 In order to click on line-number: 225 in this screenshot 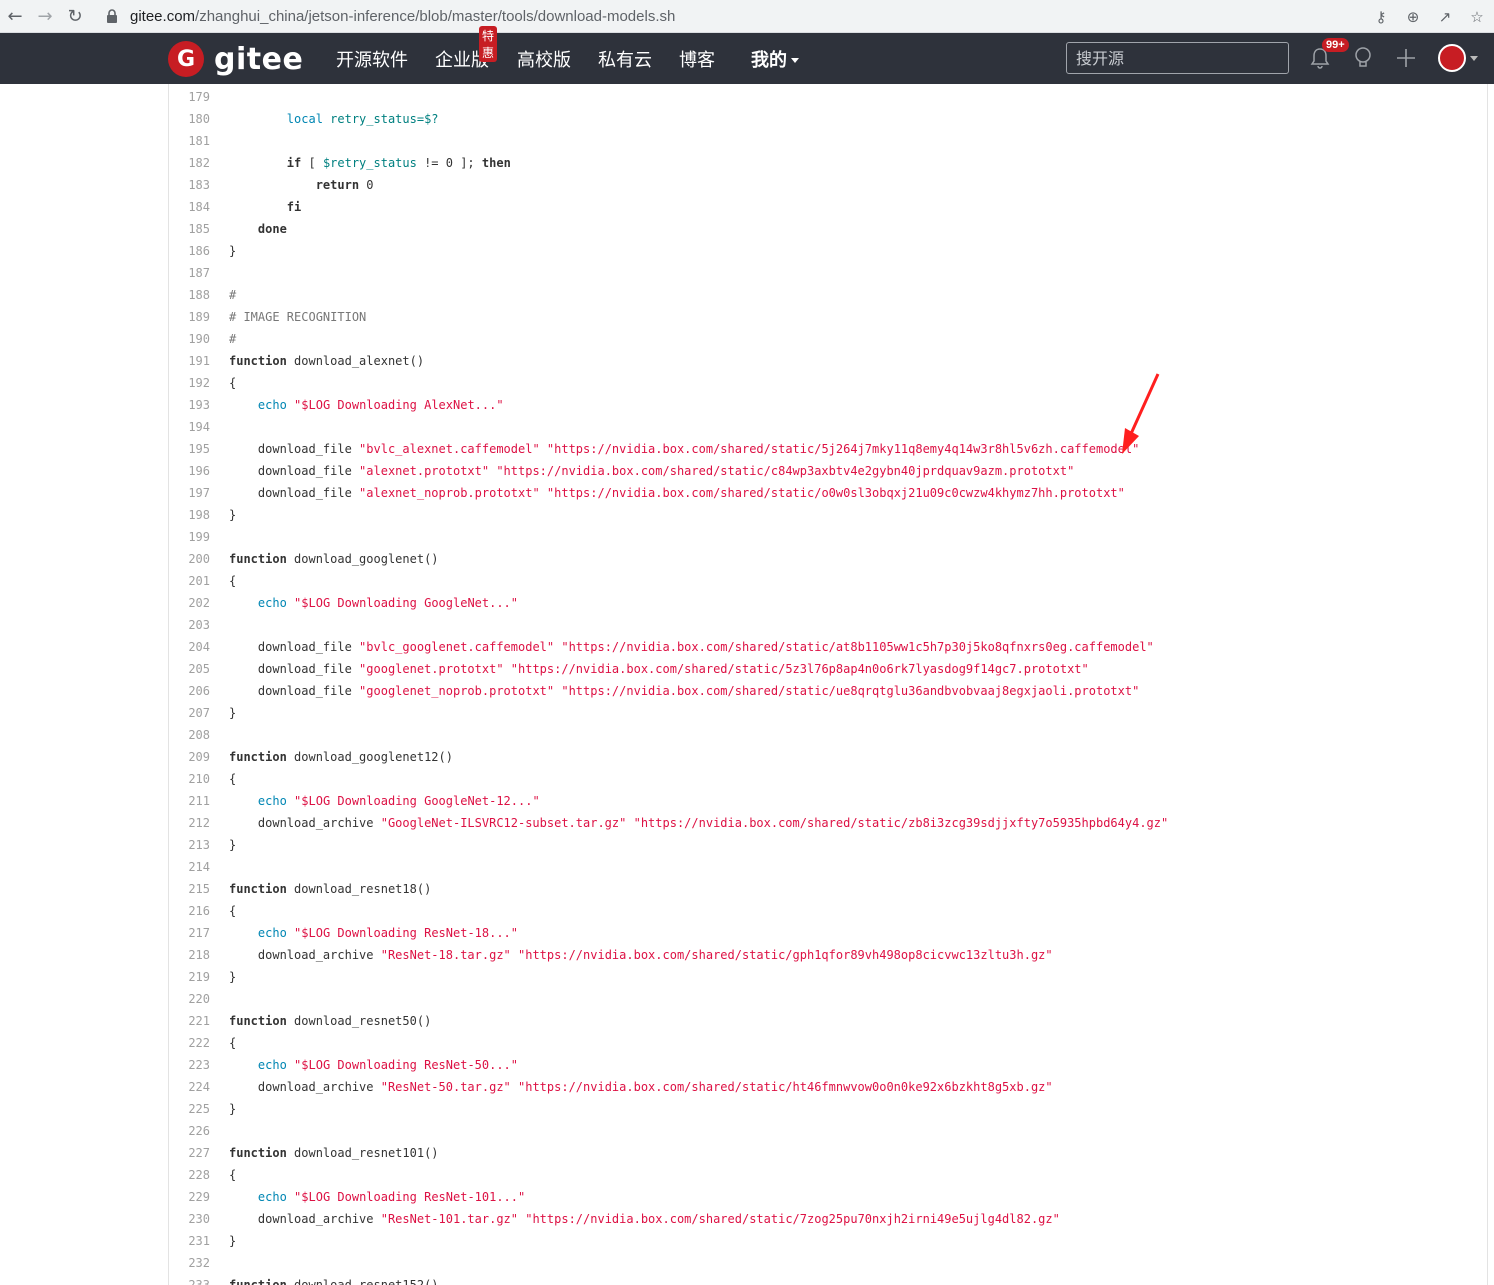, I will do `click(189, 1109)`.